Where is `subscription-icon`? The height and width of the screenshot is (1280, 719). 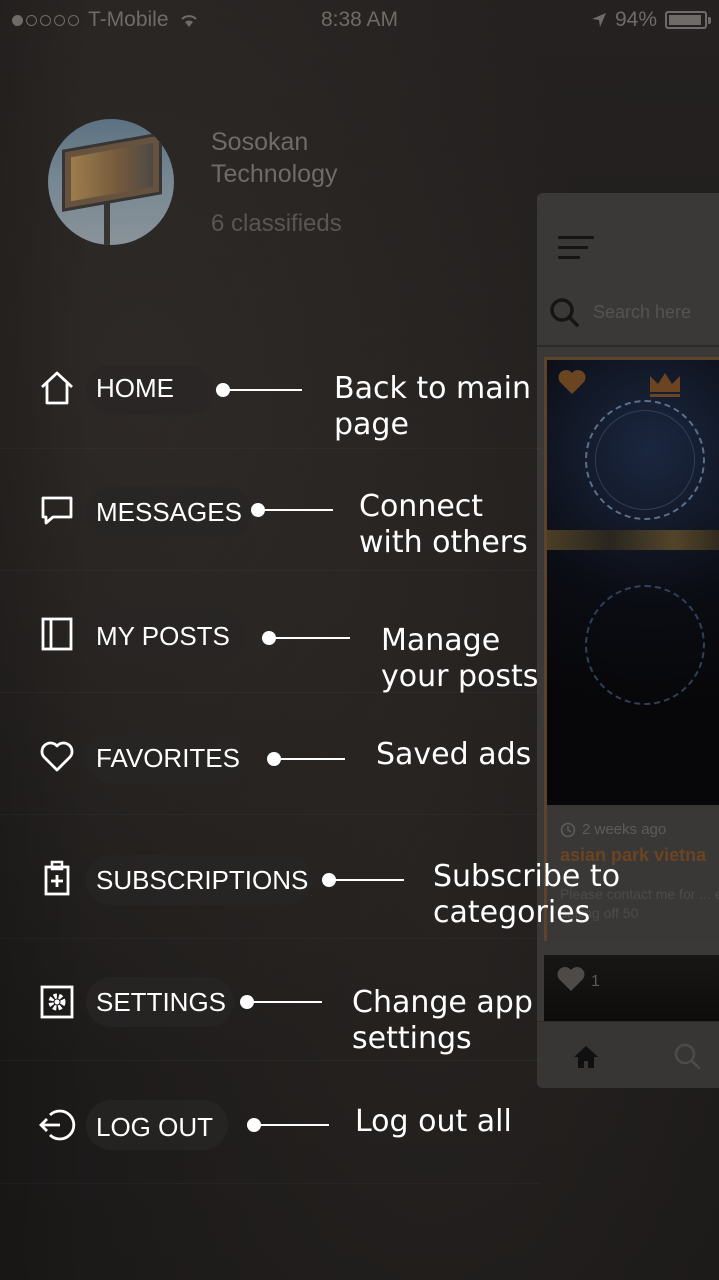 subscription-icon is located at coordinates (57, 878).